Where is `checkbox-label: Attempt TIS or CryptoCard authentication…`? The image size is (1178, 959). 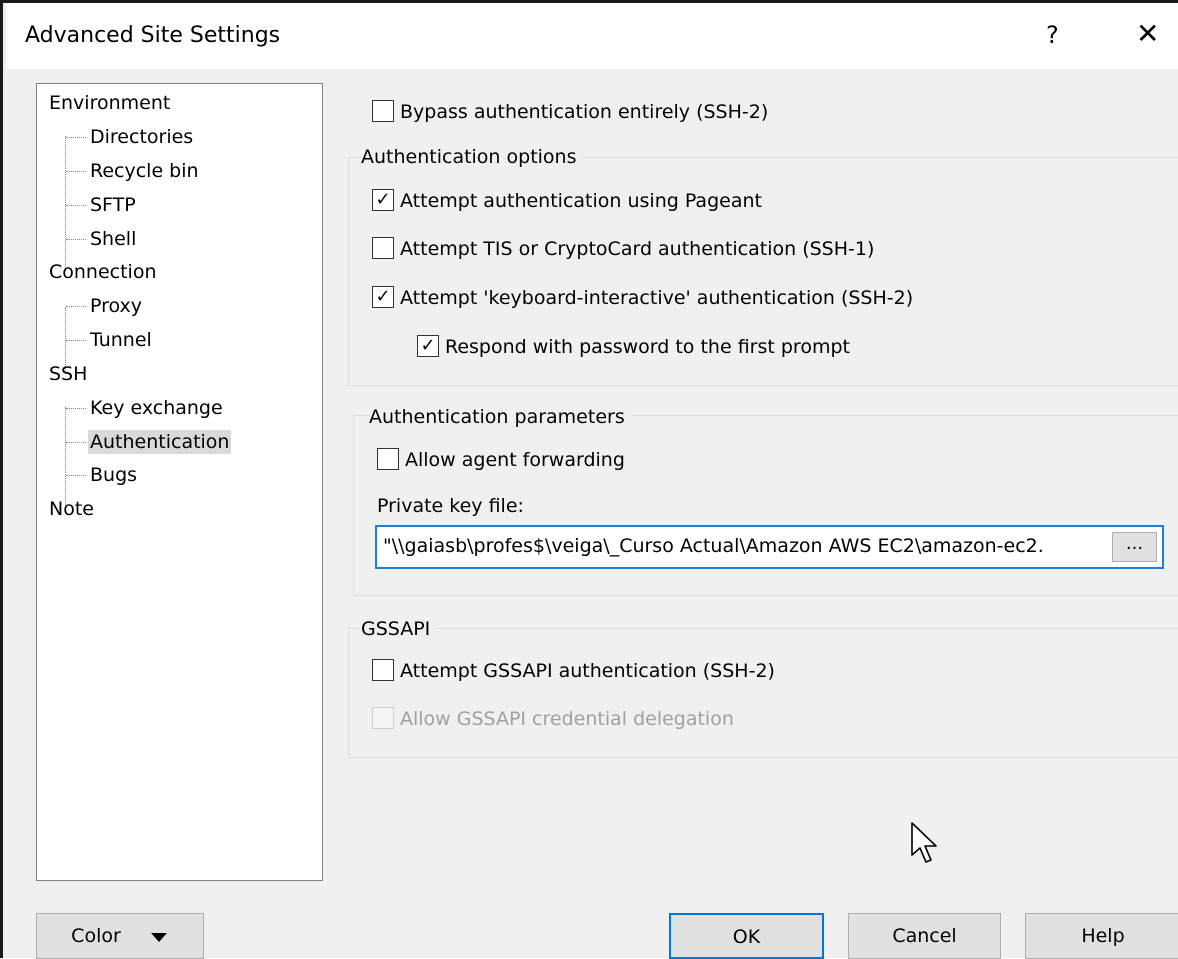
checkbox-label: Attempt TIS or CryptoCard authentication… is located at coordinates (637, 249).